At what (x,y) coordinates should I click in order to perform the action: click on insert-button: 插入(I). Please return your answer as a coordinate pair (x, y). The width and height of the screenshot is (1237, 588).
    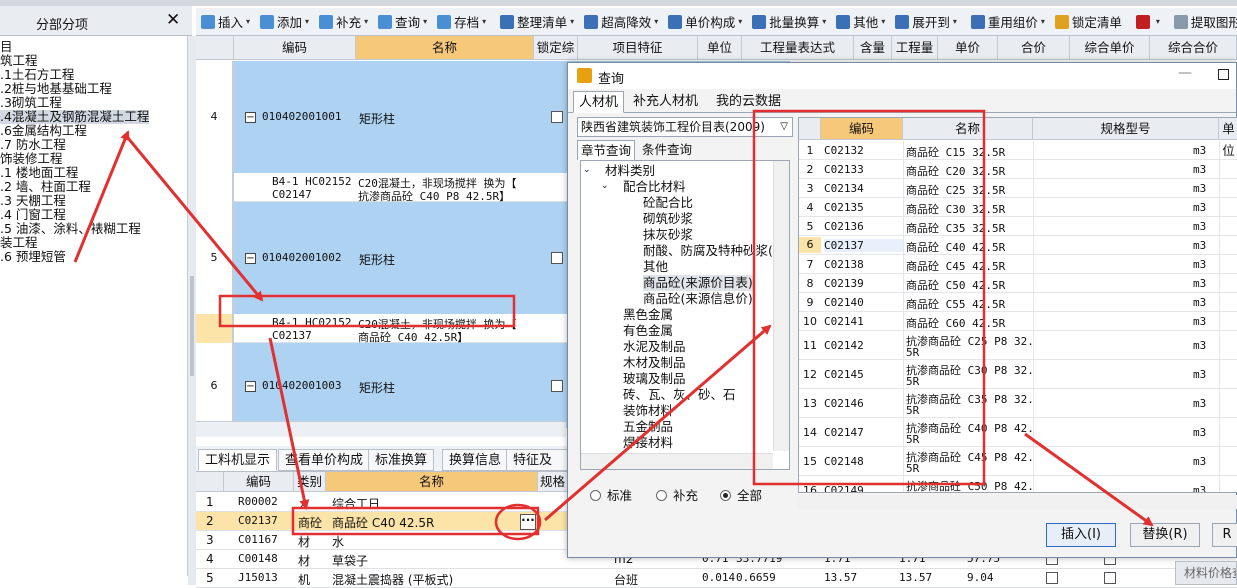
    Looking at the image, I should click on (1081, 535).